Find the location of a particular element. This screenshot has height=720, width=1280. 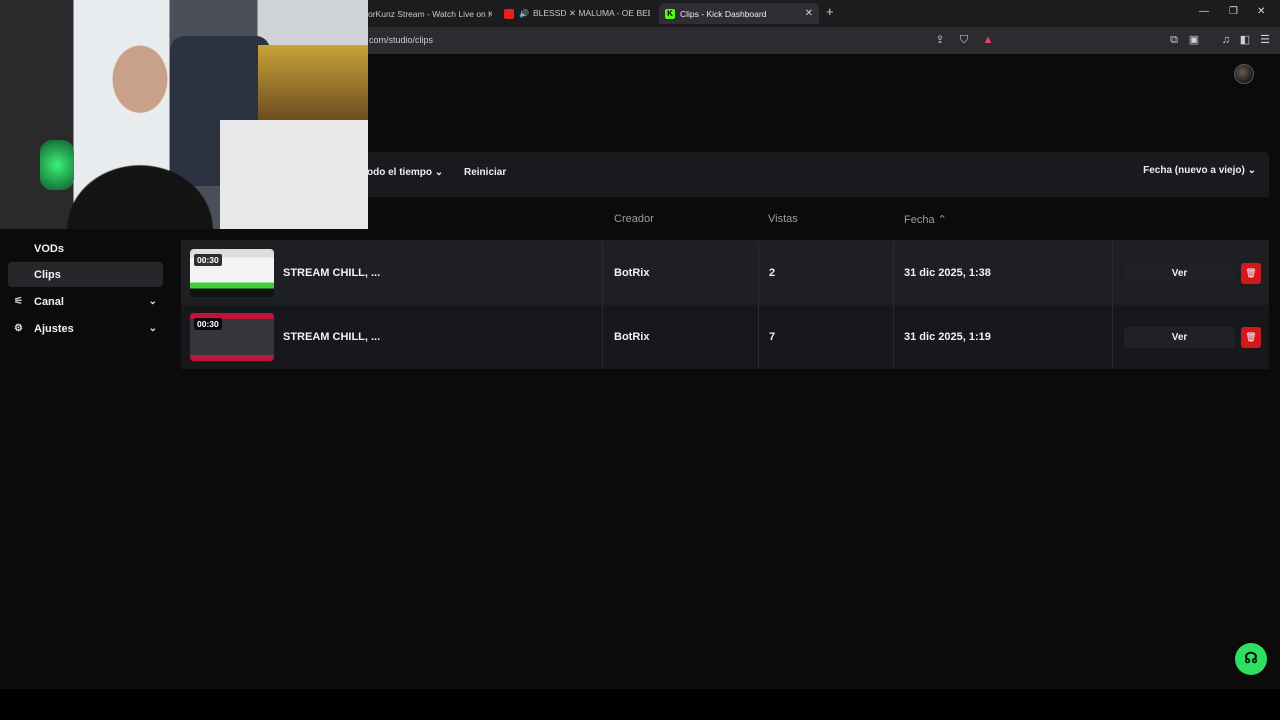

tab-title: BLESSD ✕ MALUMA - OE BEBÉ is located at coordinates (591, 13).